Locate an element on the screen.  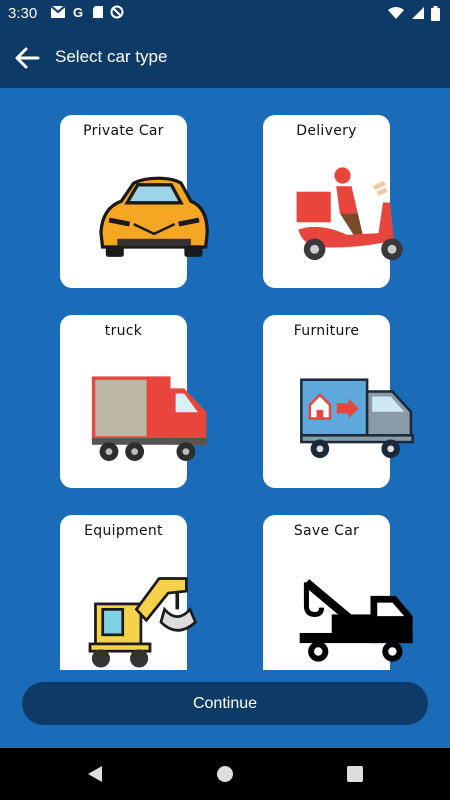
battery-icon is located at coordinates (435, 13).